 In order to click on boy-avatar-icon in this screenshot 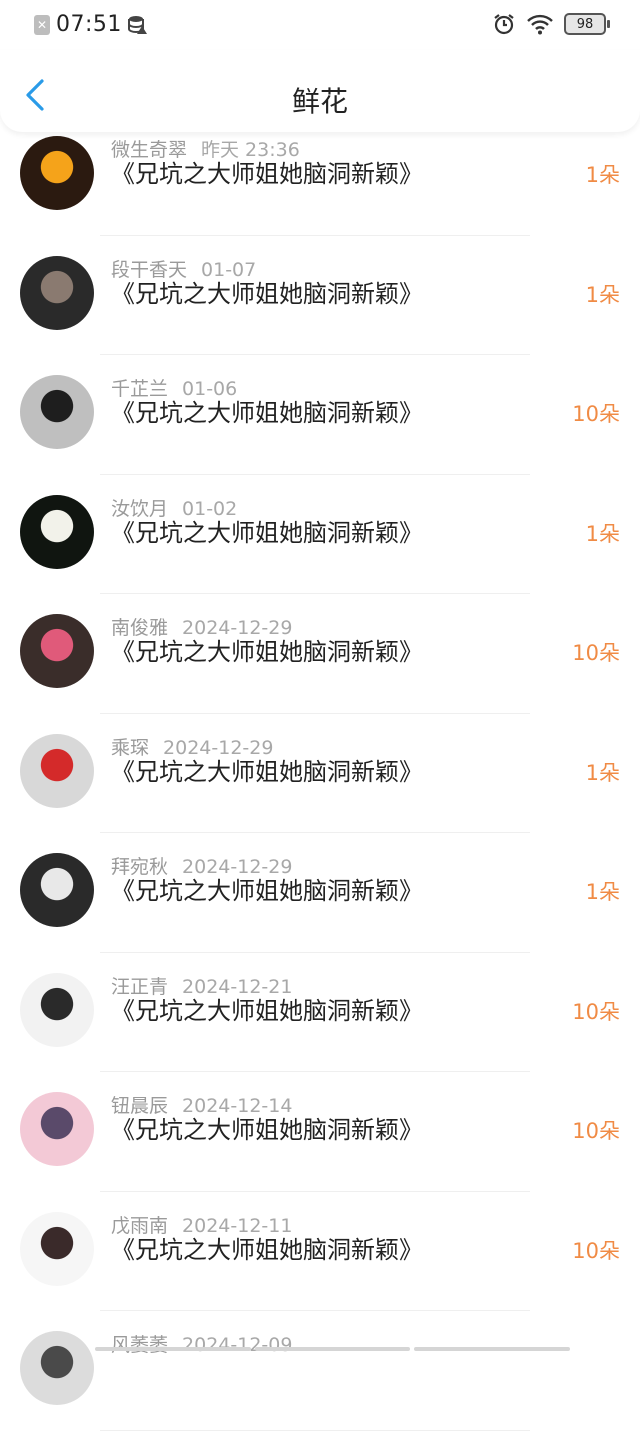, I will do `click(57, 1009)`.